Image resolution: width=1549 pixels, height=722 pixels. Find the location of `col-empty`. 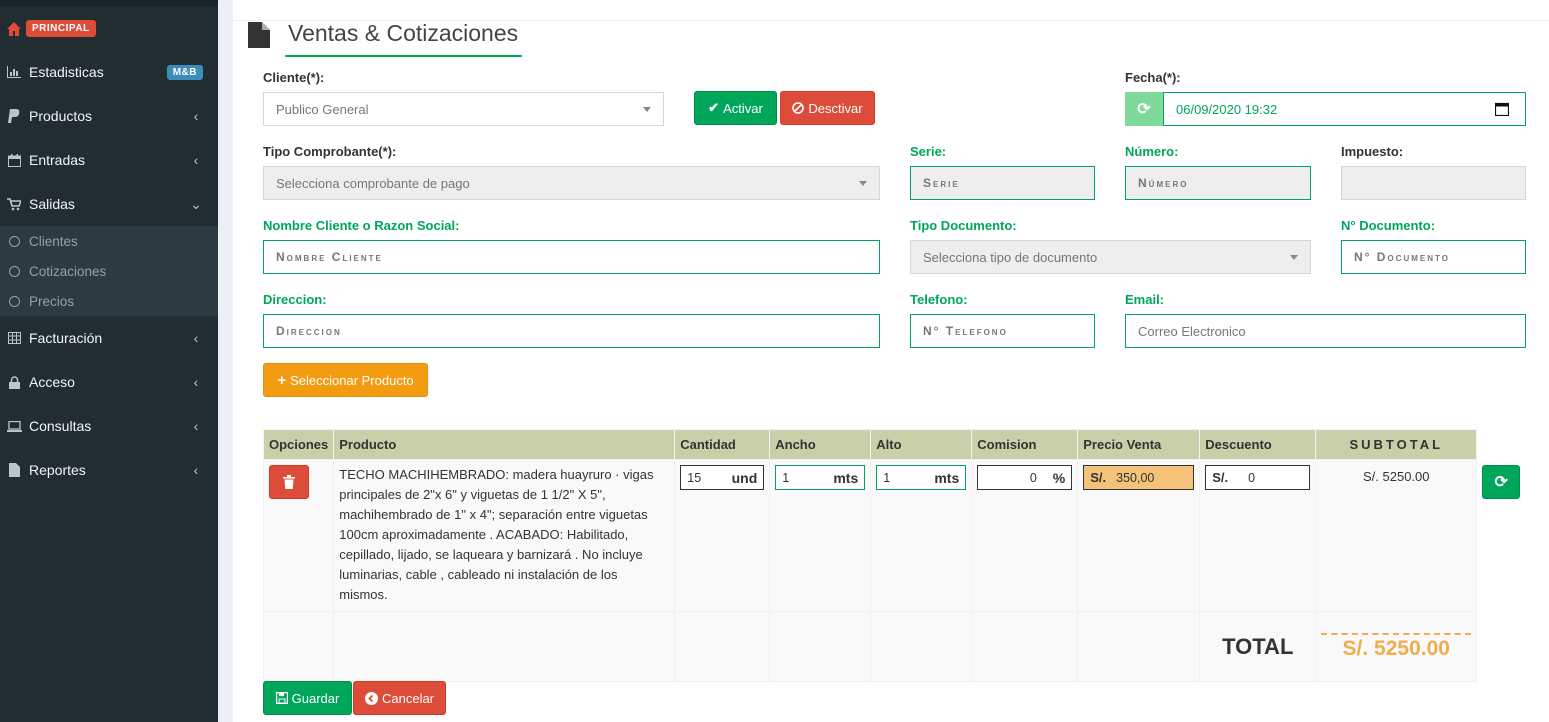

col-empty is located at coordinates (1502, 444).